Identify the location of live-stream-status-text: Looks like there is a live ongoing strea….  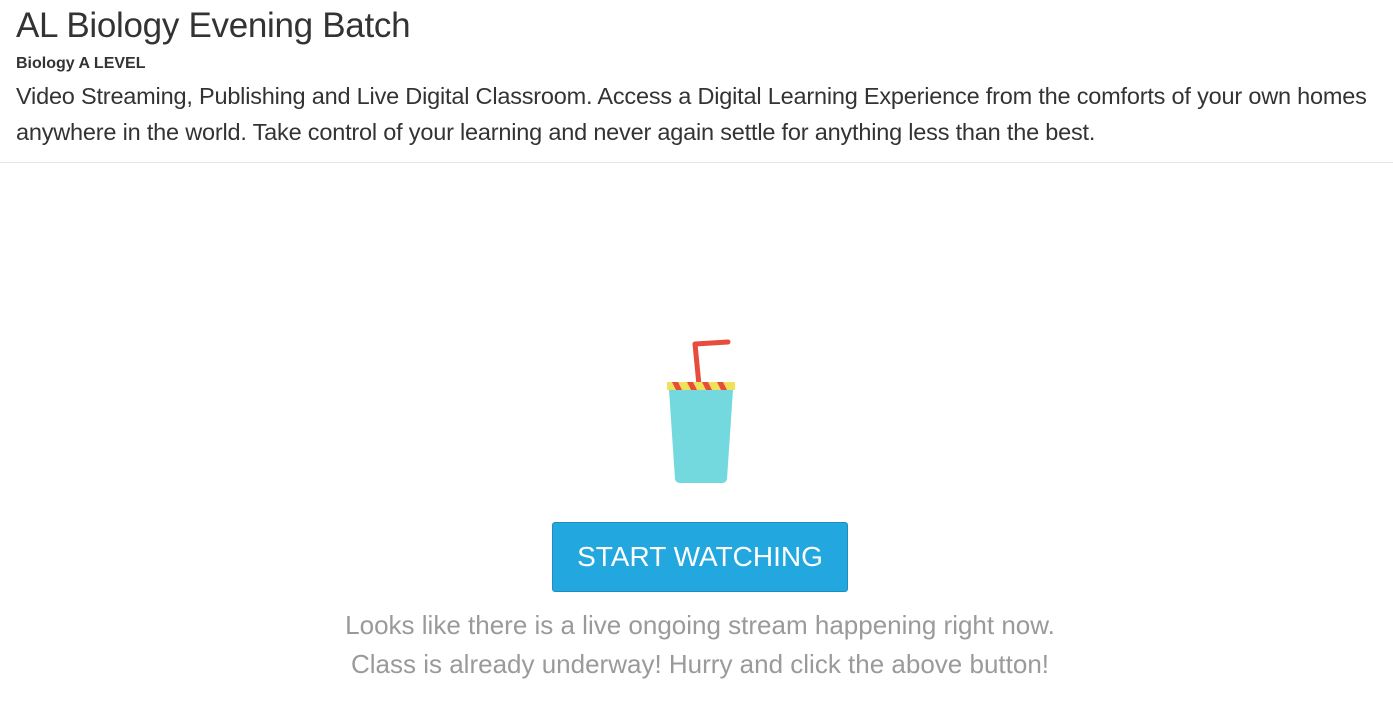
(700, 625).